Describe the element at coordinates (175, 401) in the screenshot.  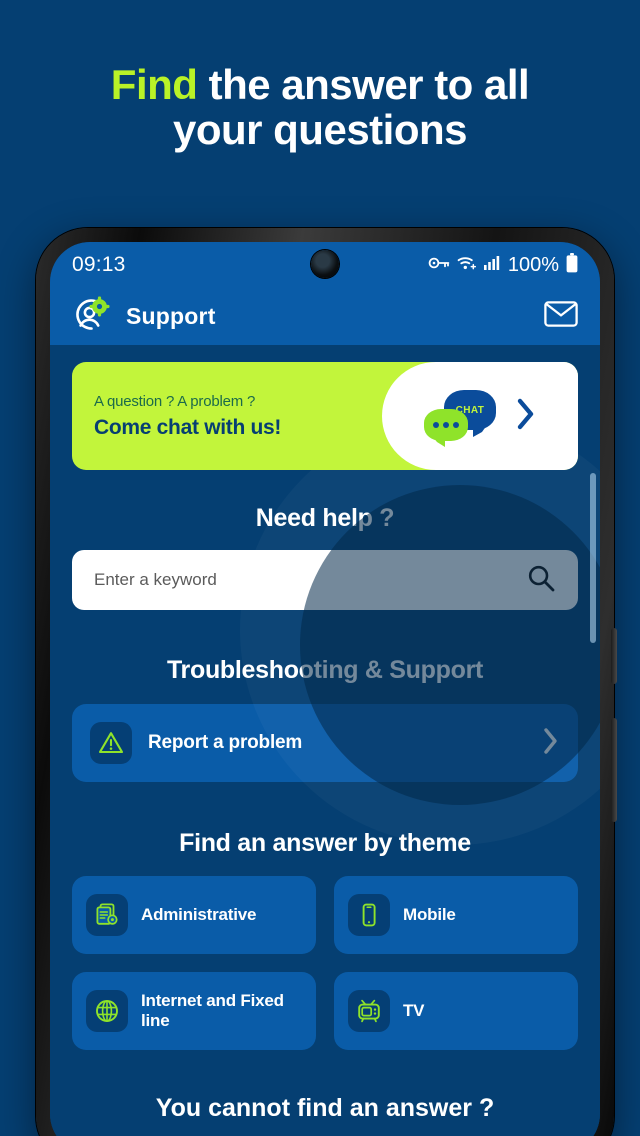
I see `chat-banner-subtitle: A question ? A problem ?` at that location.